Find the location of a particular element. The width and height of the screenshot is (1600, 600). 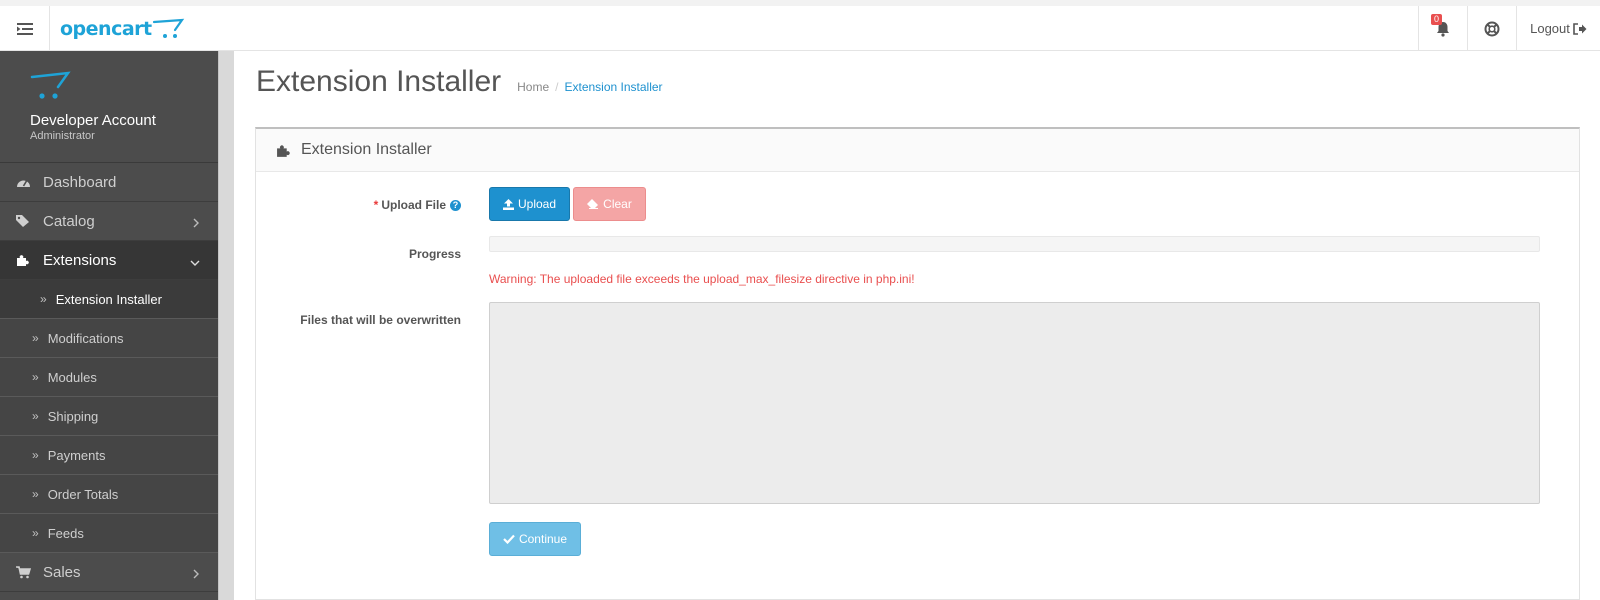

sidebar-scrollbar is located at coordinates (226, 325).